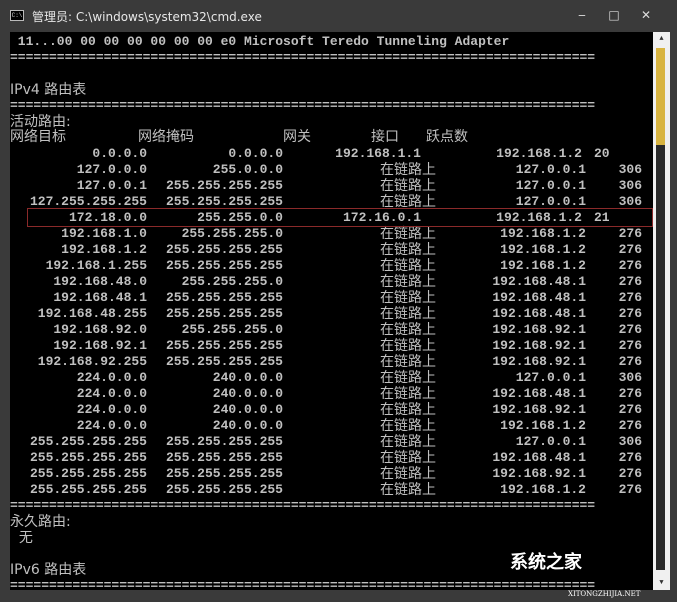 The image size is (677, 602). What do you see at coordinates (661, 39) in the screenshot?
I see `scroll-up-icon: ▲` at bounding box center [661, 39].